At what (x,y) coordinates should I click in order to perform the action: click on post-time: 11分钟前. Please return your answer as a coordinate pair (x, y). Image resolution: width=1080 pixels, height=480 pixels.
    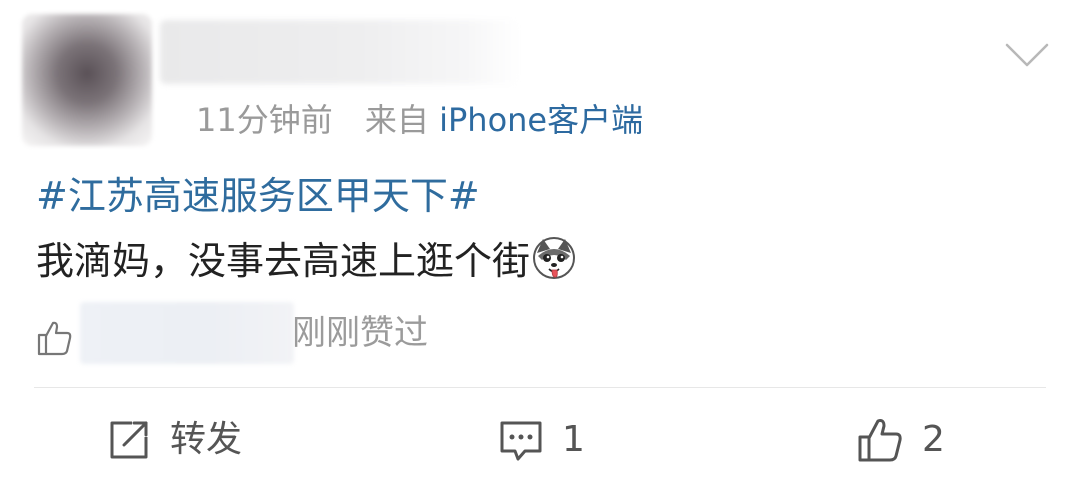
    Looking at the image, I should click on (264, 120).